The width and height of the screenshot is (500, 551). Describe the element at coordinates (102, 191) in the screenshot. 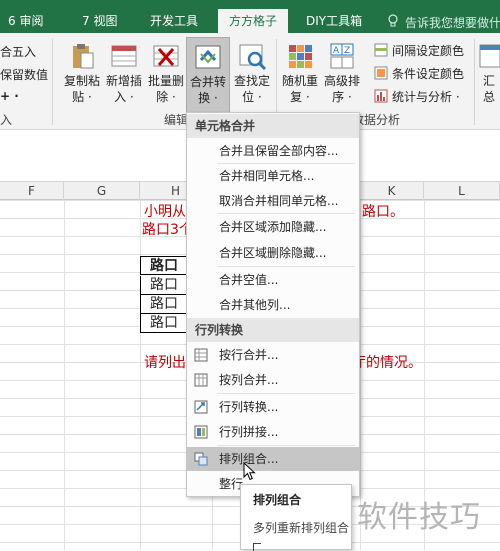

I see `column-header-g: G` at that location.